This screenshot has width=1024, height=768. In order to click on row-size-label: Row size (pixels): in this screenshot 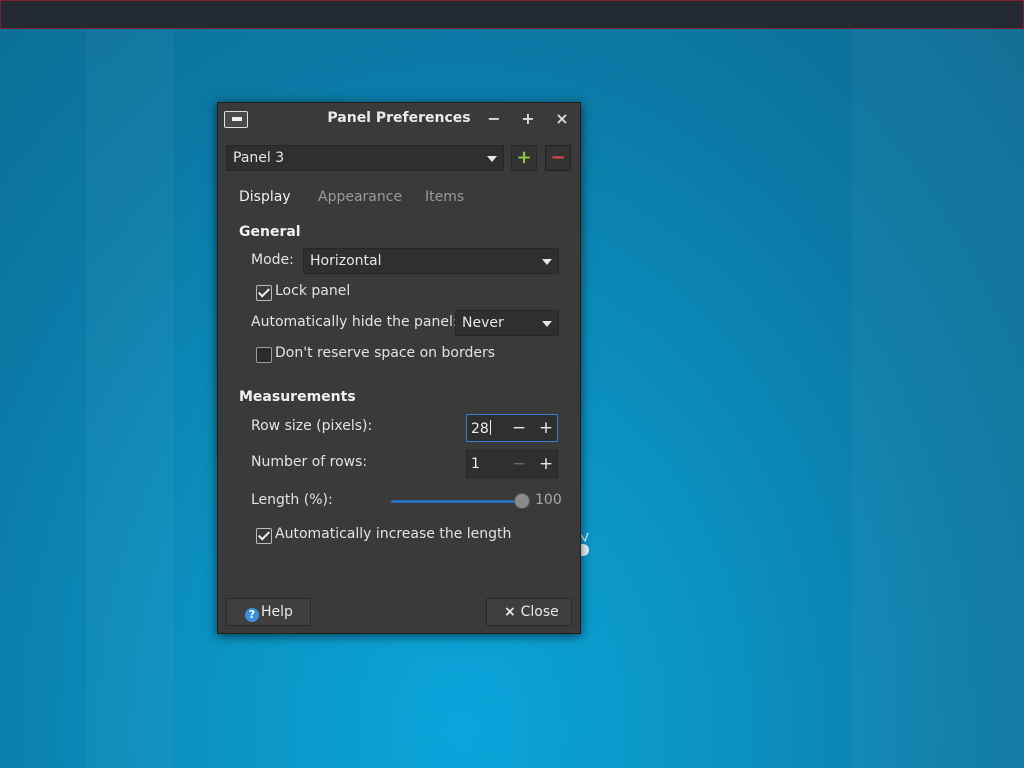, I will do `click(312, 426)`.